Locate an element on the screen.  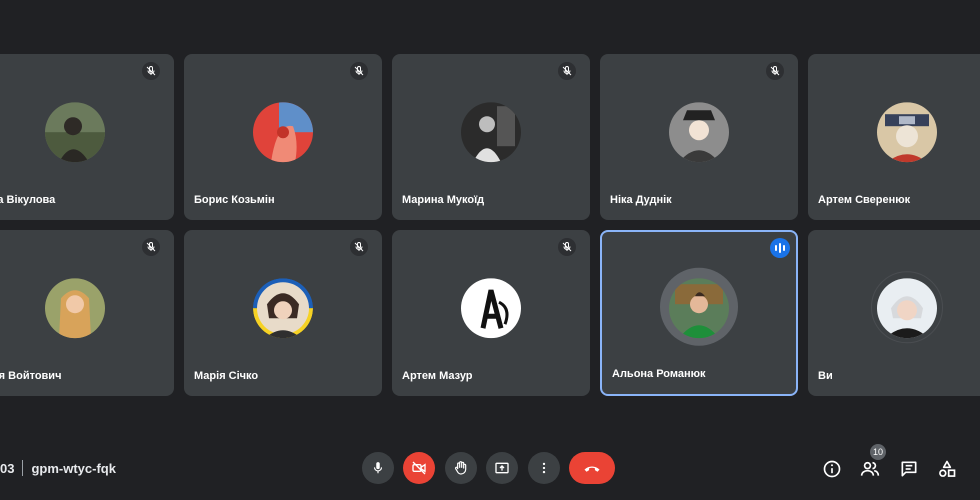
info-icon is located at coordinates (832, 469).